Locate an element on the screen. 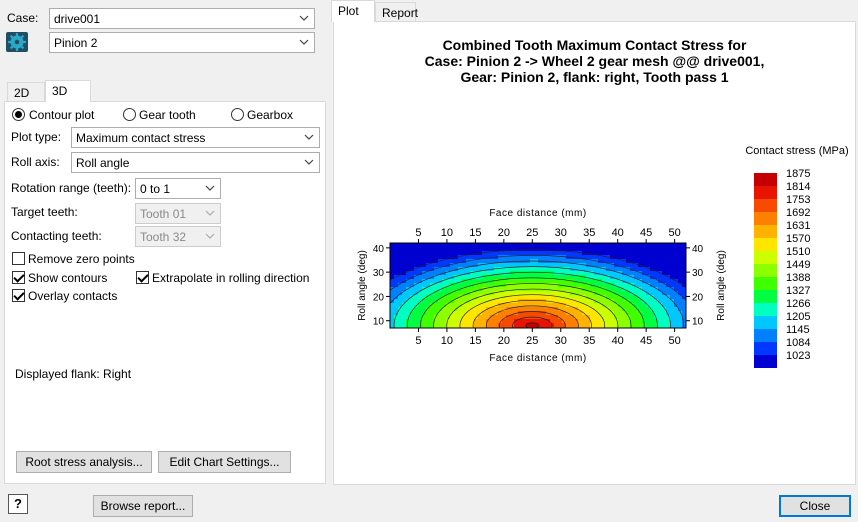 This screenshot has width=858, height=522. target-teeth-select: Tooth 01 is located at coordinates (178, 213).